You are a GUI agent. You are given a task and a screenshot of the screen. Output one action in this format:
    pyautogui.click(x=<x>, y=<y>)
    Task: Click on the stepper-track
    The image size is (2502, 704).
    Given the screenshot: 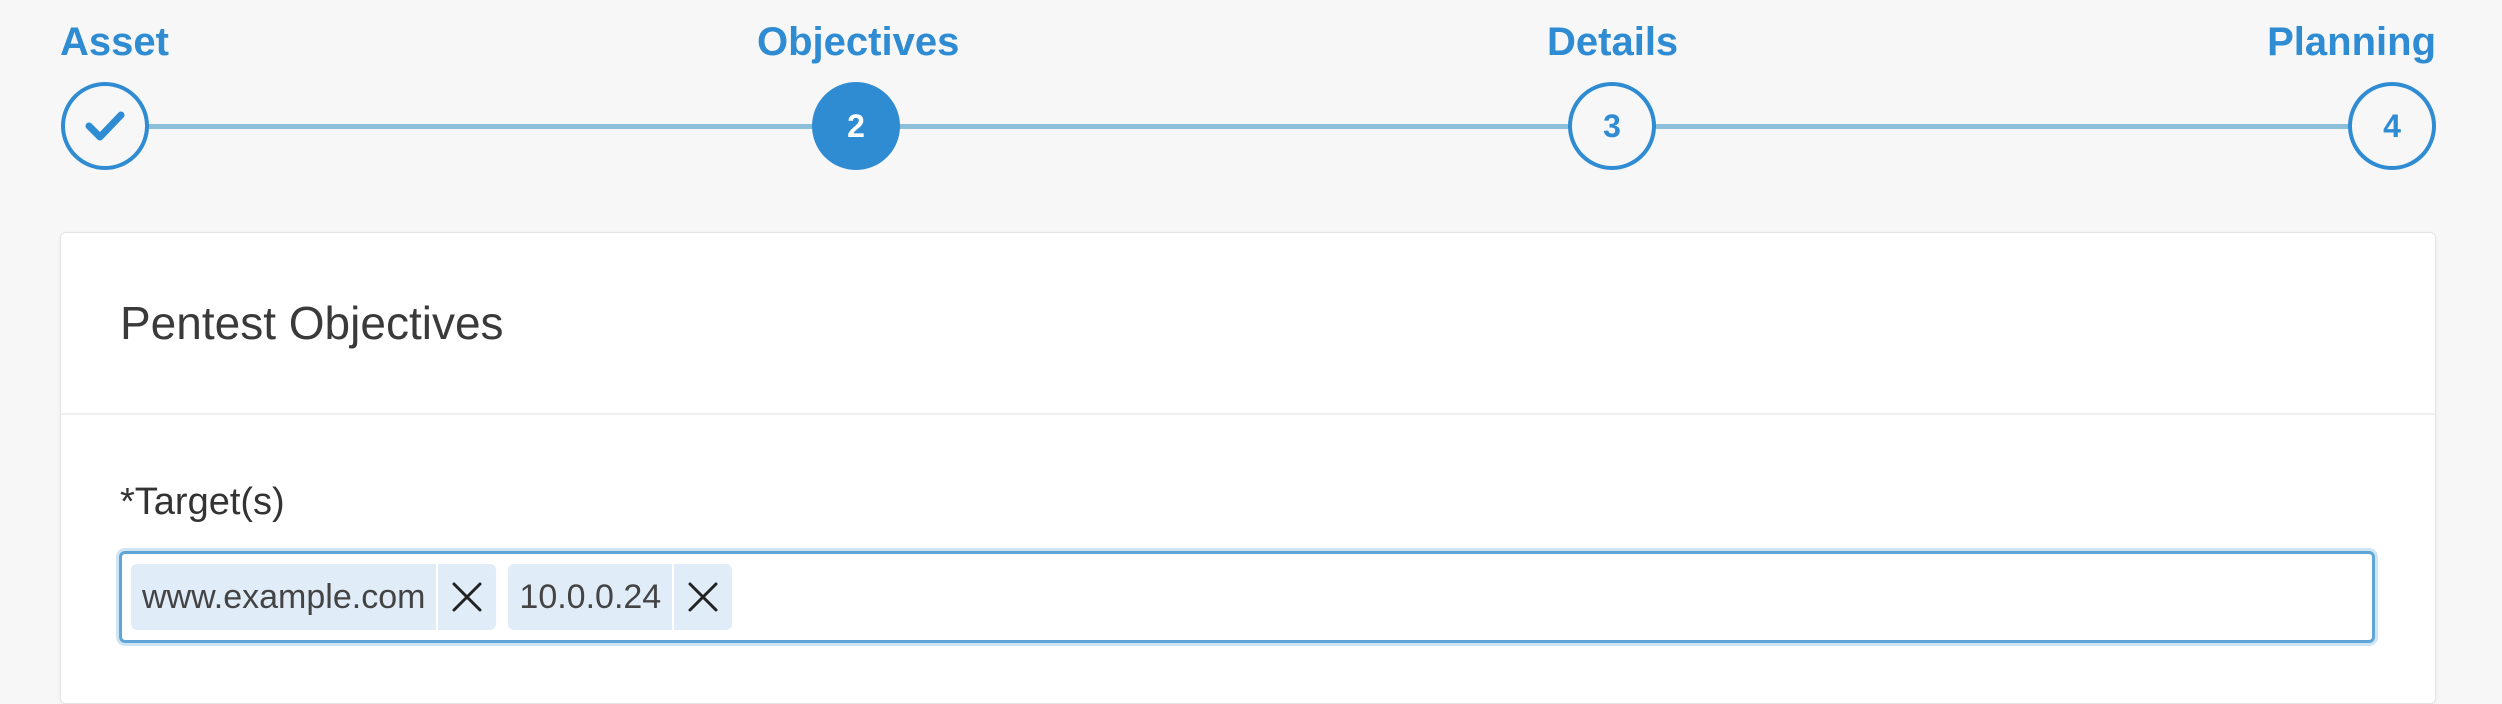 What is the action you would take?
    pyautogui.click(x=1248, y=126)
    